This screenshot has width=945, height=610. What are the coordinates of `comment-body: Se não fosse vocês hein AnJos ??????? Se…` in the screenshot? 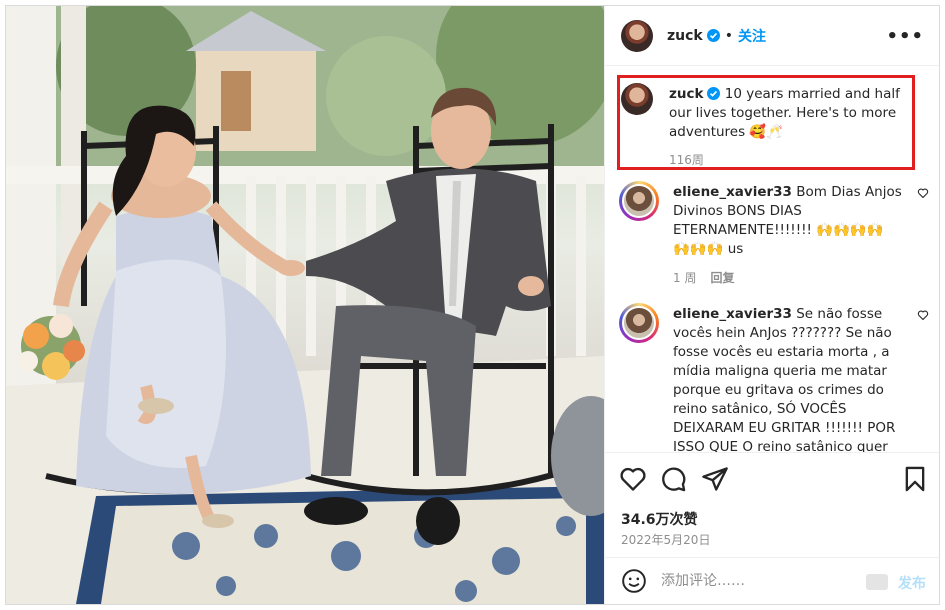 It's located at (784, 379).